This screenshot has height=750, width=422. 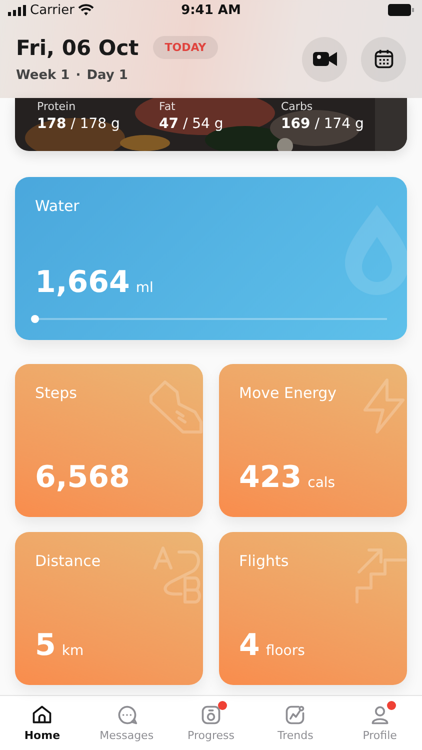 I want to click on tab-item: Messages, so click(x=126, y=723).